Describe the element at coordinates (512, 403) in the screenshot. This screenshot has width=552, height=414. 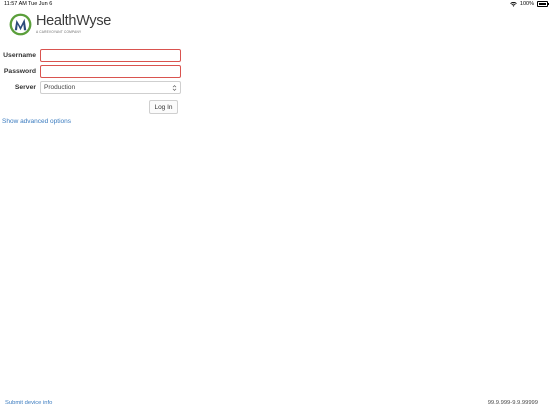
I see `version-number: 99.9.999-9.9.99999` at that location.